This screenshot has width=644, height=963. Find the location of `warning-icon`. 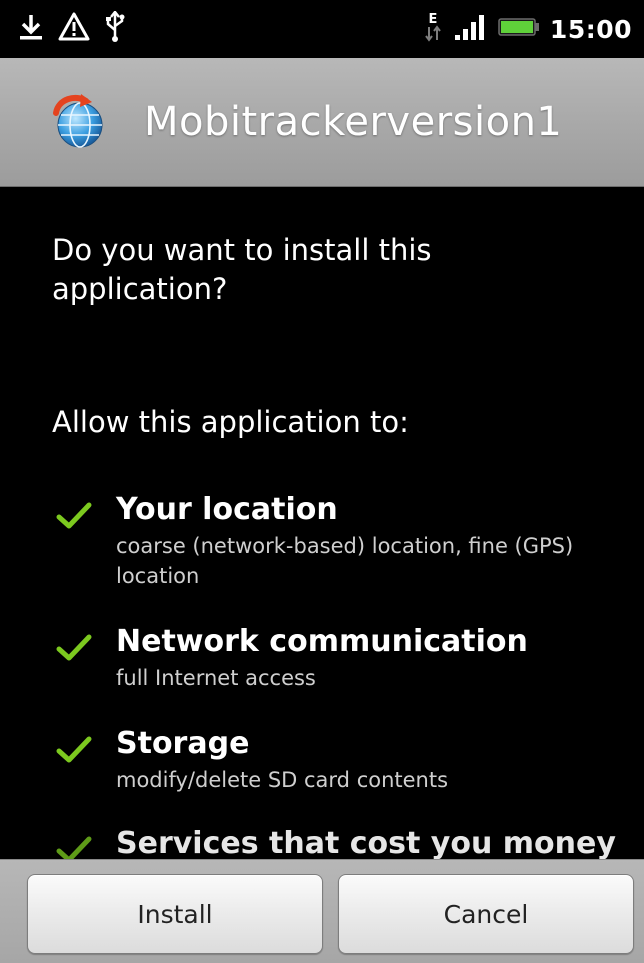

warning-icon is located at coordinates (74, 29).